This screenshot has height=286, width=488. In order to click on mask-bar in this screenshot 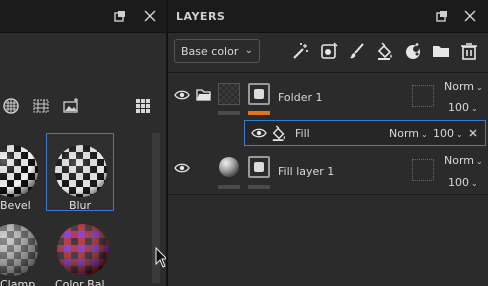, I will do `click(259, 187)`.